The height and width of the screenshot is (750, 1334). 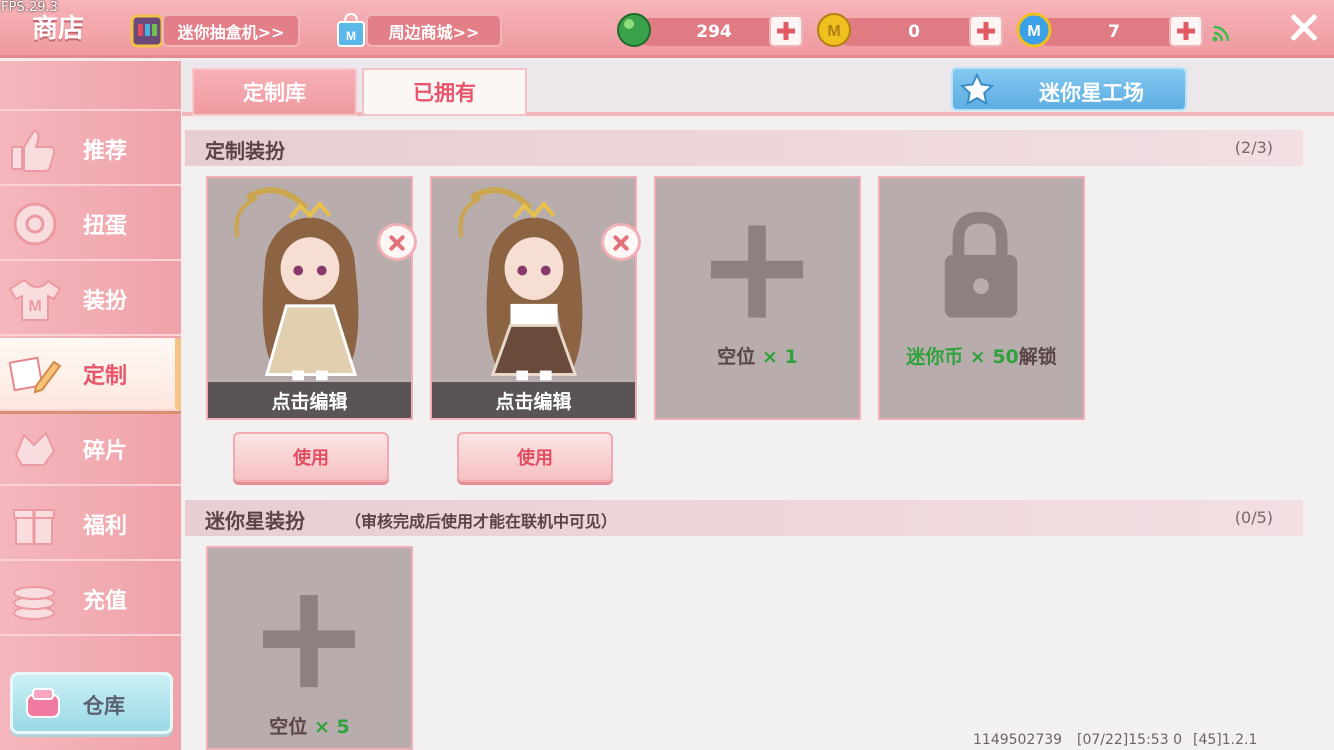 What do you see at coordinates (1221, 33) in the screenshot?
I see `signal-icon` at bounding box center [1221, 33].